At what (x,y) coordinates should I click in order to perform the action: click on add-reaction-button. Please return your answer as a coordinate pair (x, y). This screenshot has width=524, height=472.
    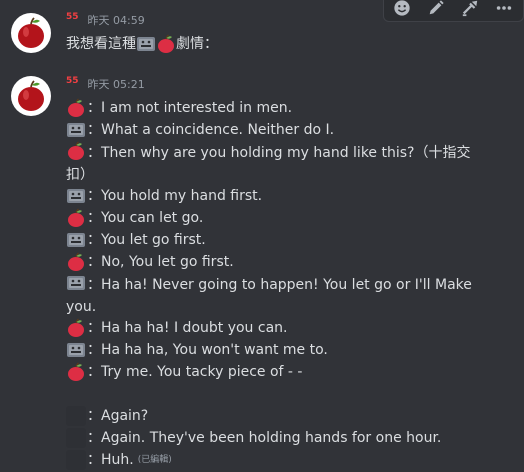
    Looking at the image, I should click on (402, 9).